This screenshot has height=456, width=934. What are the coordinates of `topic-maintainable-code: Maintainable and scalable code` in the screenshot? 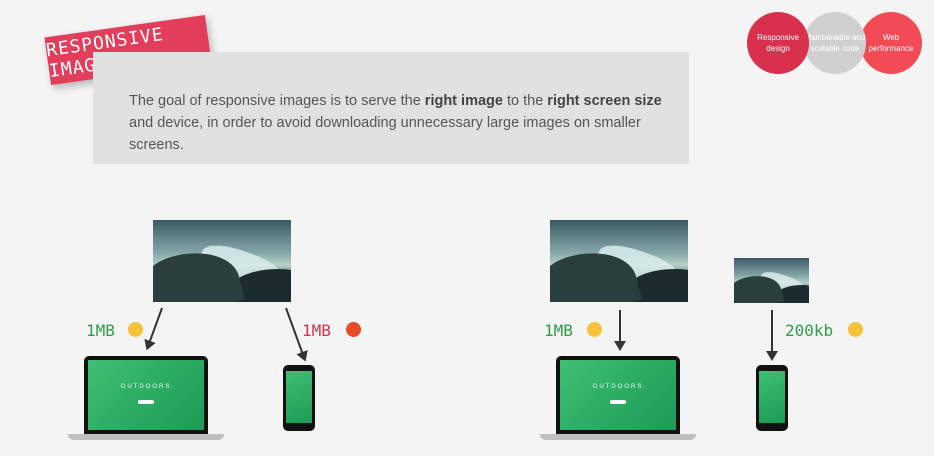 It's located at (835, 43).